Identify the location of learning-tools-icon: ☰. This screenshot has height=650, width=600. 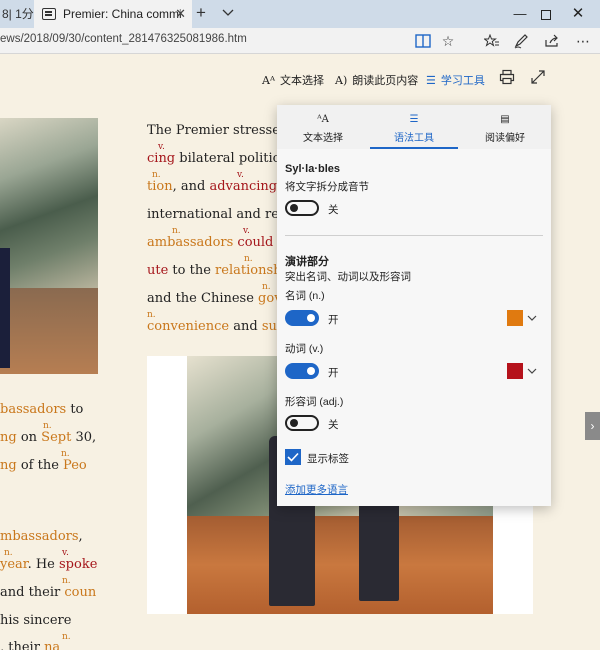
(431, 80).